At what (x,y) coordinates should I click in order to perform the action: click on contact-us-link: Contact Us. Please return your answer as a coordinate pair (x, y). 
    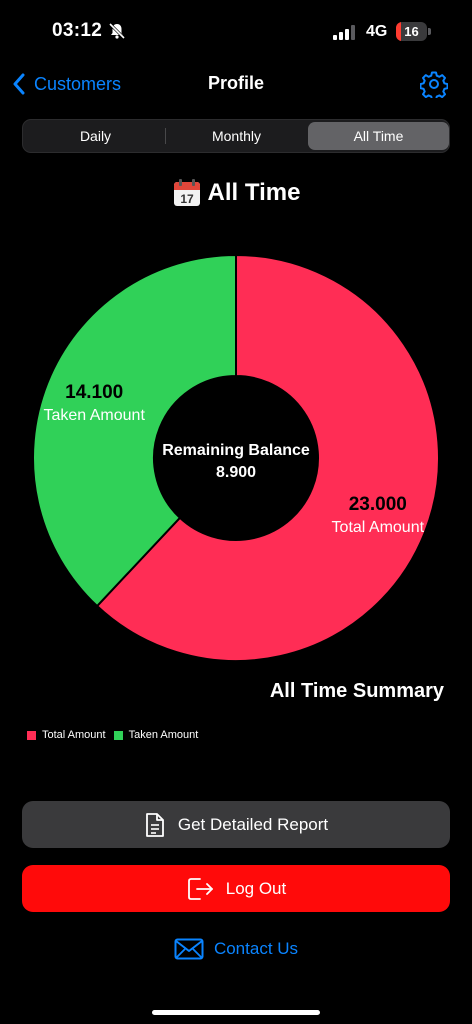
    Looking at the image, I should click on (236, 949).